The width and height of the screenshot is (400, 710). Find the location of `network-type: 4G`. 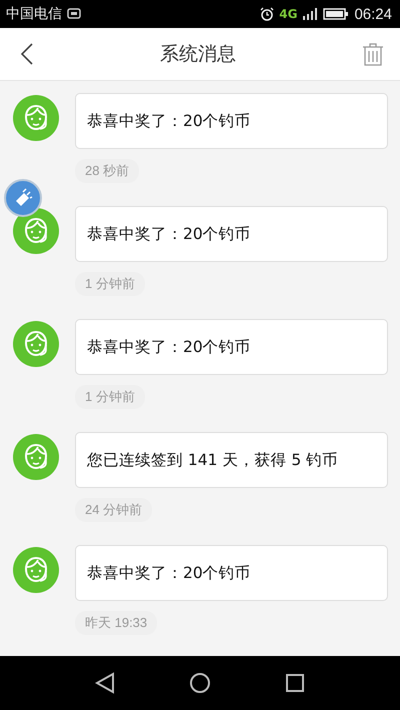

network-type: 4G is located at coordinates (288, 14).